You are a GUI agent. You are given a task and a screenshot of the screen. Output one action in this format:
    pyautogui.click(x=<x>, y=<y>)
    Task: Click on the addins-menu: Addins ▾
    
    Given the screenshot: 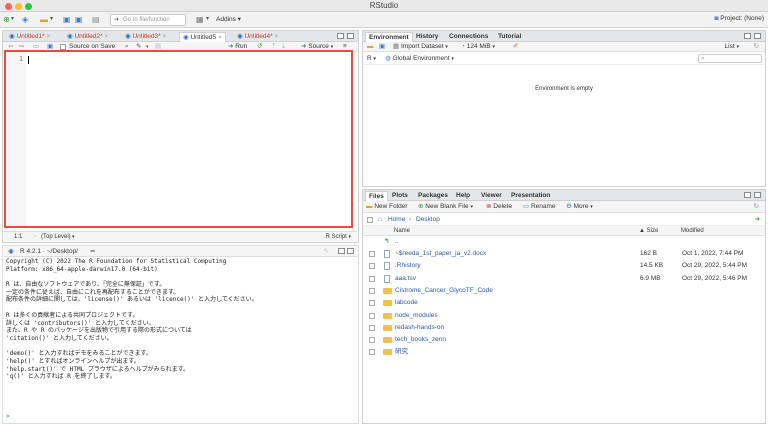 What is the action you would take?
    pyautogui.click(x=228, y=19)
    